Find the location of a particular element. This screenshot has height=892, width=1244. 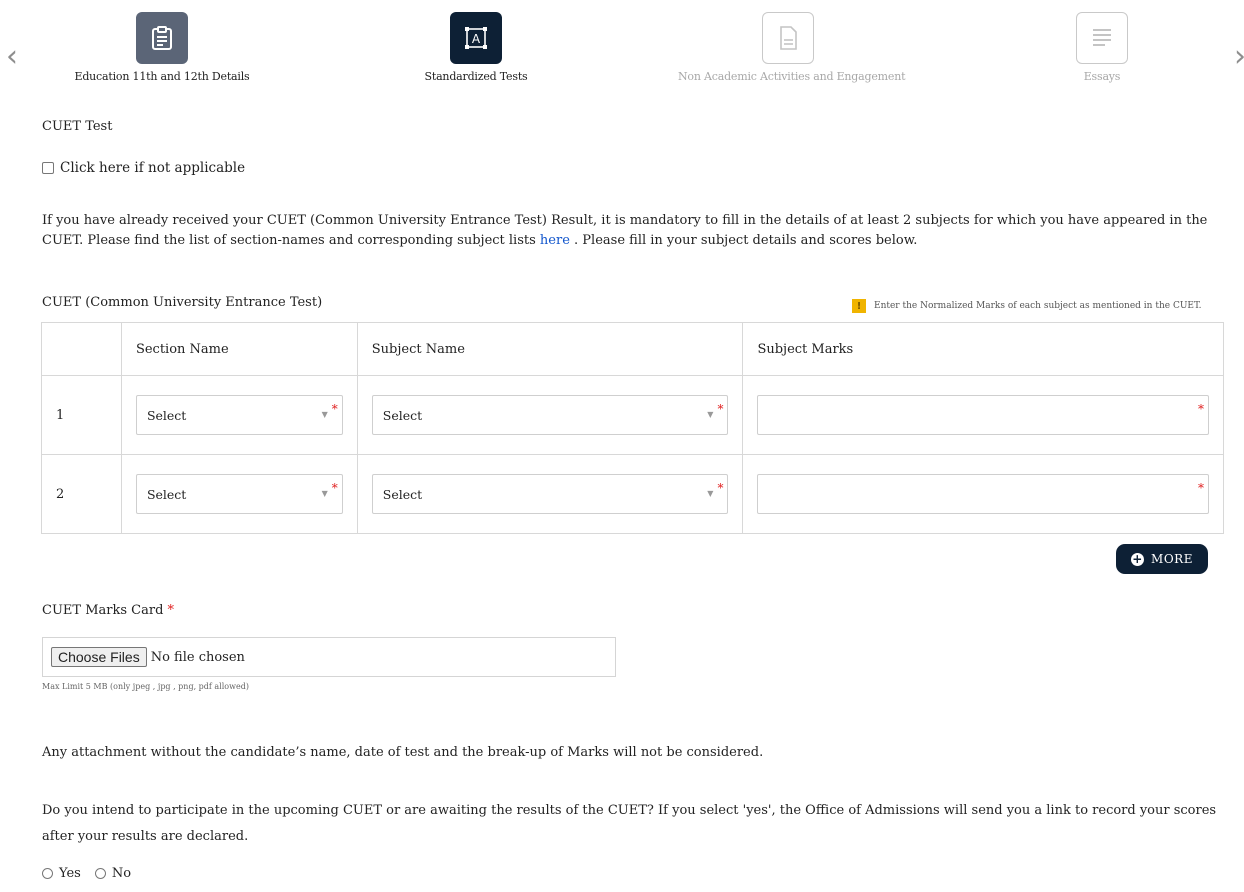

step-standardized-tests: A Standardized Tests is located at coordinates (476, 47).